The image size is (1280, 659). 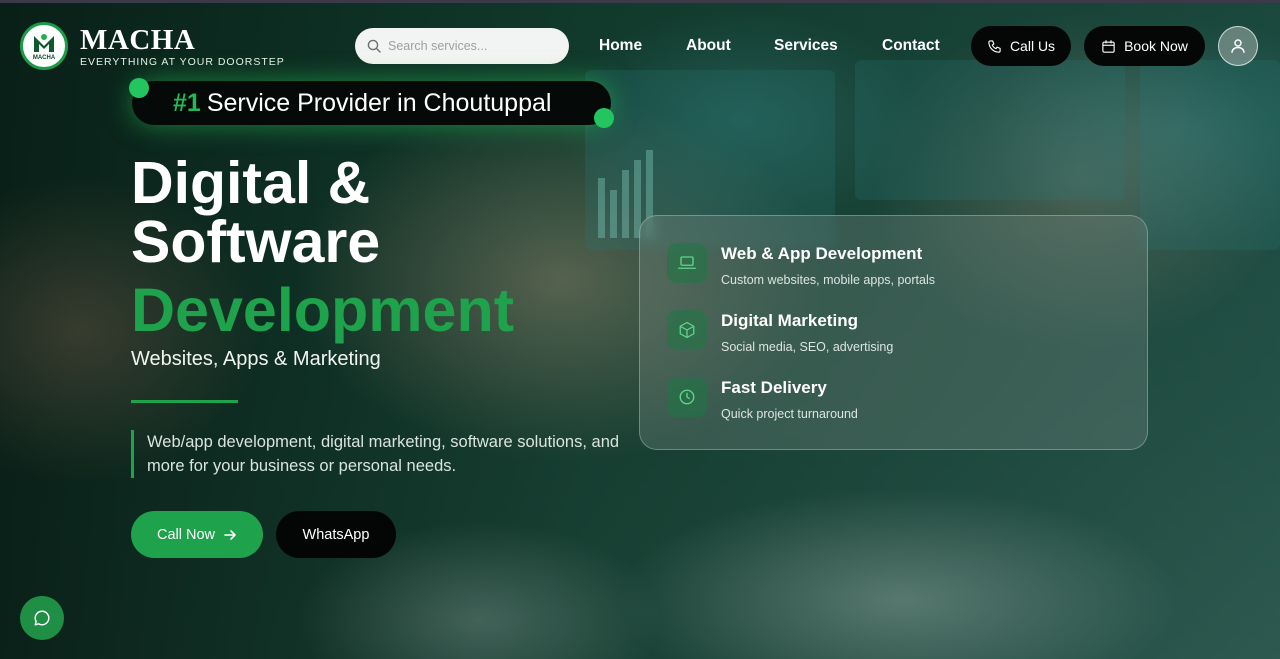 What do you see at coordinates (807, 347) in the screenshot?
I see `feature-subtitle: Social media, SEO, advertising` at bounding box center [807, 347].